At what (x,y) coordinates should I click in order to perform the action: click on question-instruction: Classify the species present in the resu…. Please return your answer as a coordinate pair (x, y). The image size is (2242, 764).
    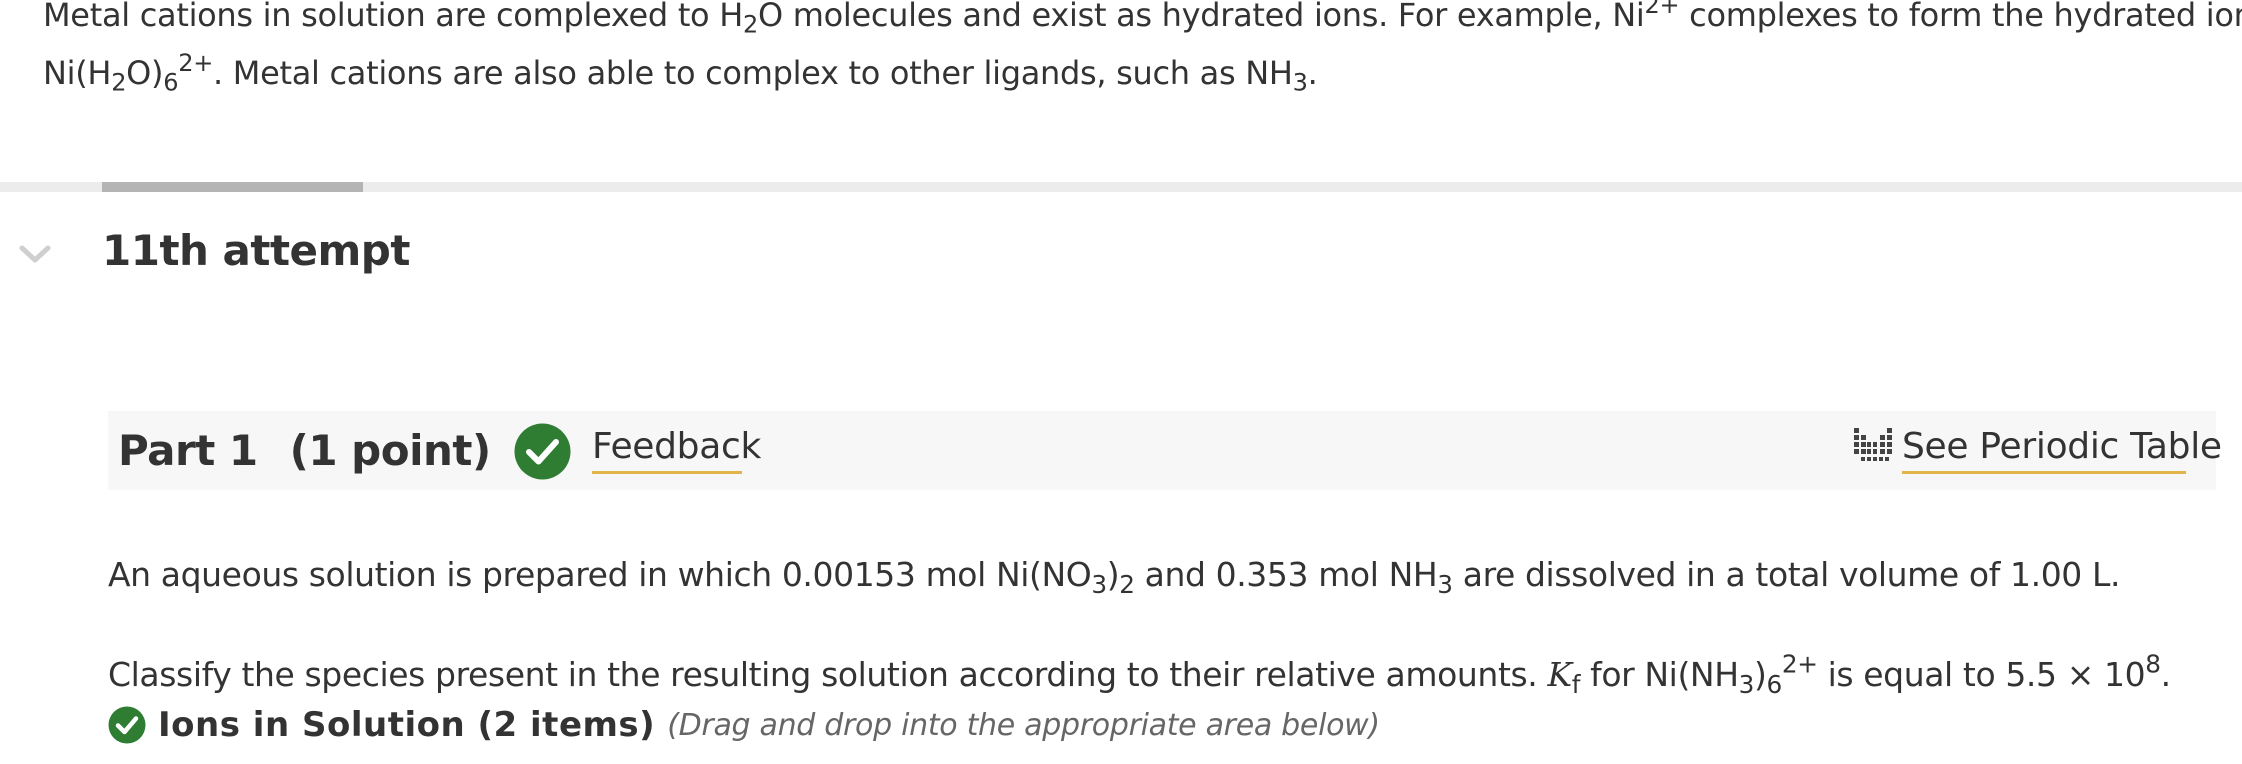
    Looking at the image, I should click on (1139, 675).